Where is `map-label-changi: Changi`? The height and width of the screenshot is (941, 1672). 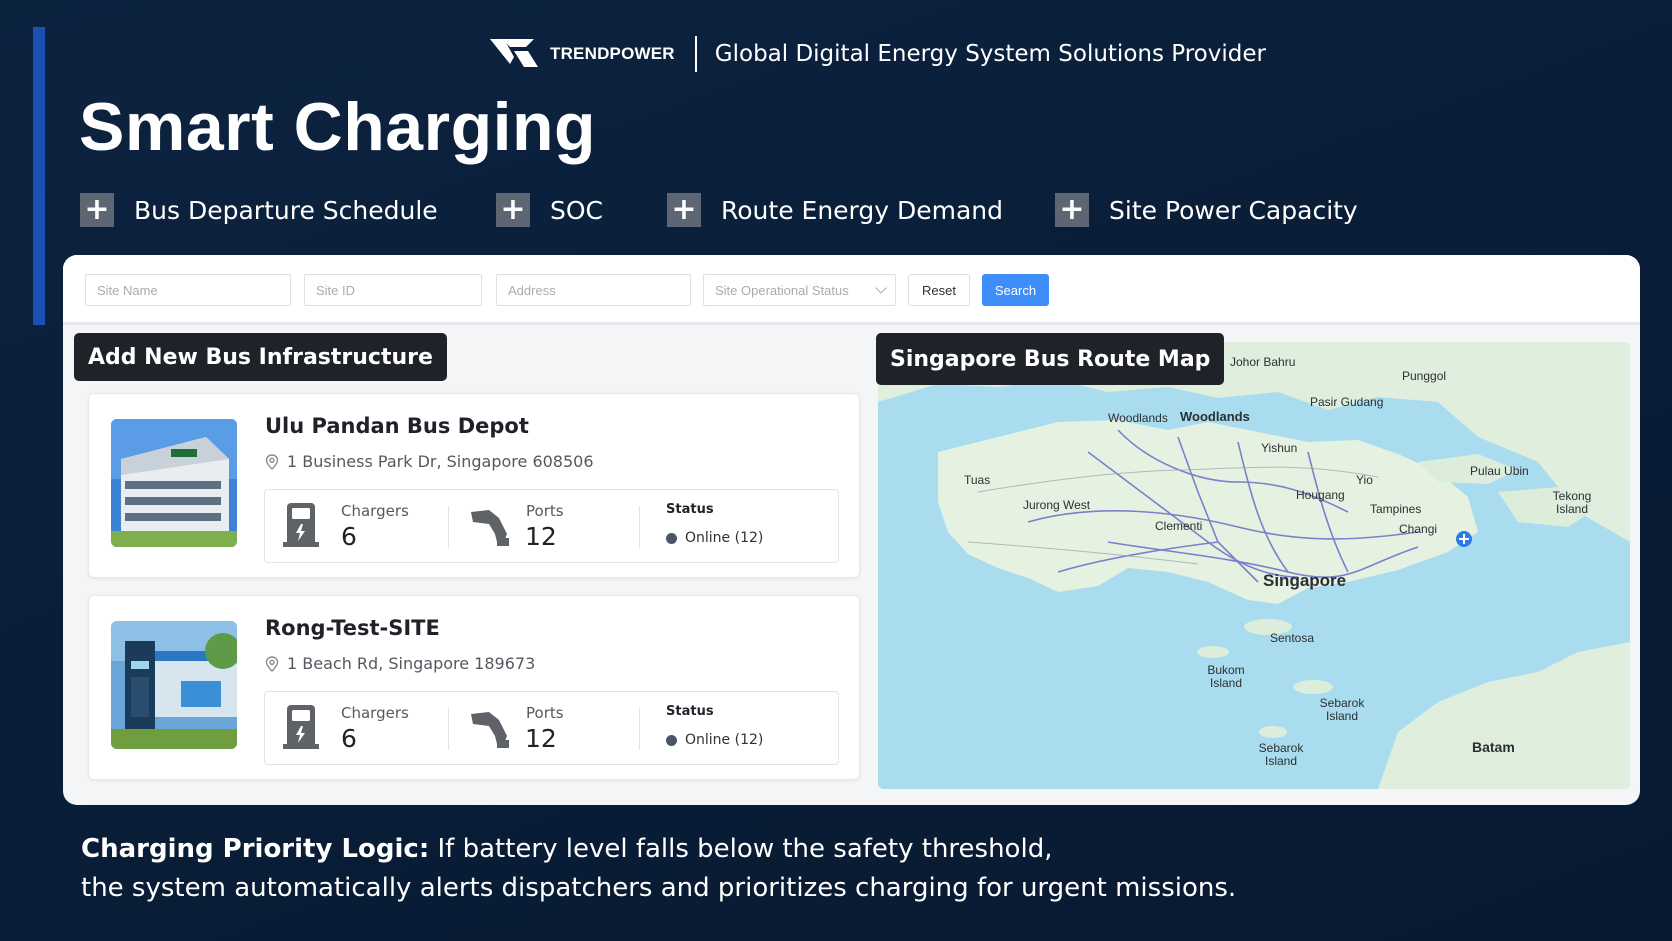 map-label-changi: Changi is located at coordinates (1418, 529).